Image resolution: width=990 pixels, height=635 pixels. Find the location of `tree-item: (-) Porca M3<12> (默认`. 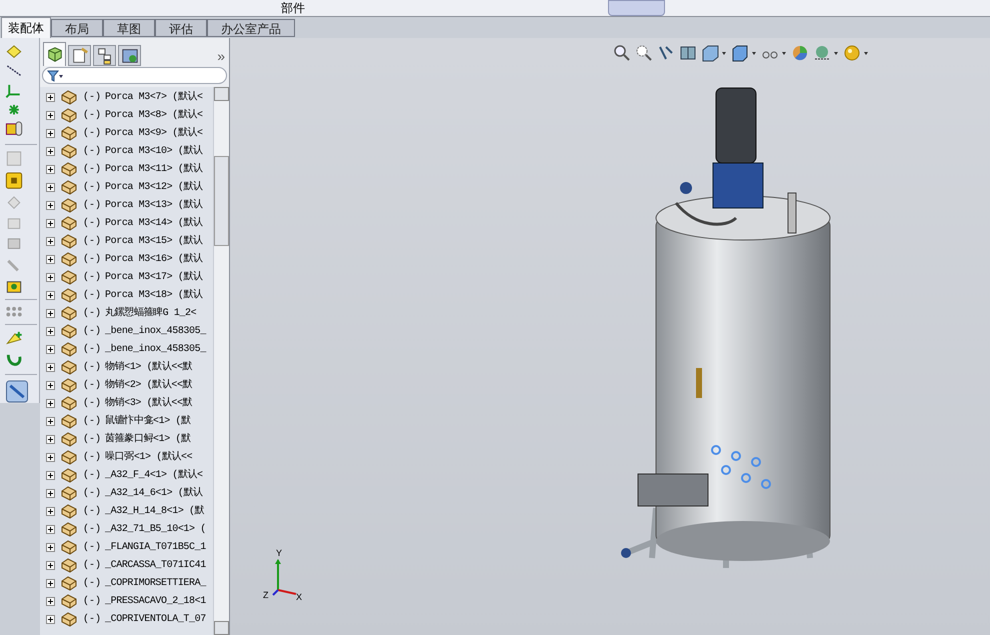

tree-item: (-) Porca M3<12> (默认 is located at coordinates (126, 187).